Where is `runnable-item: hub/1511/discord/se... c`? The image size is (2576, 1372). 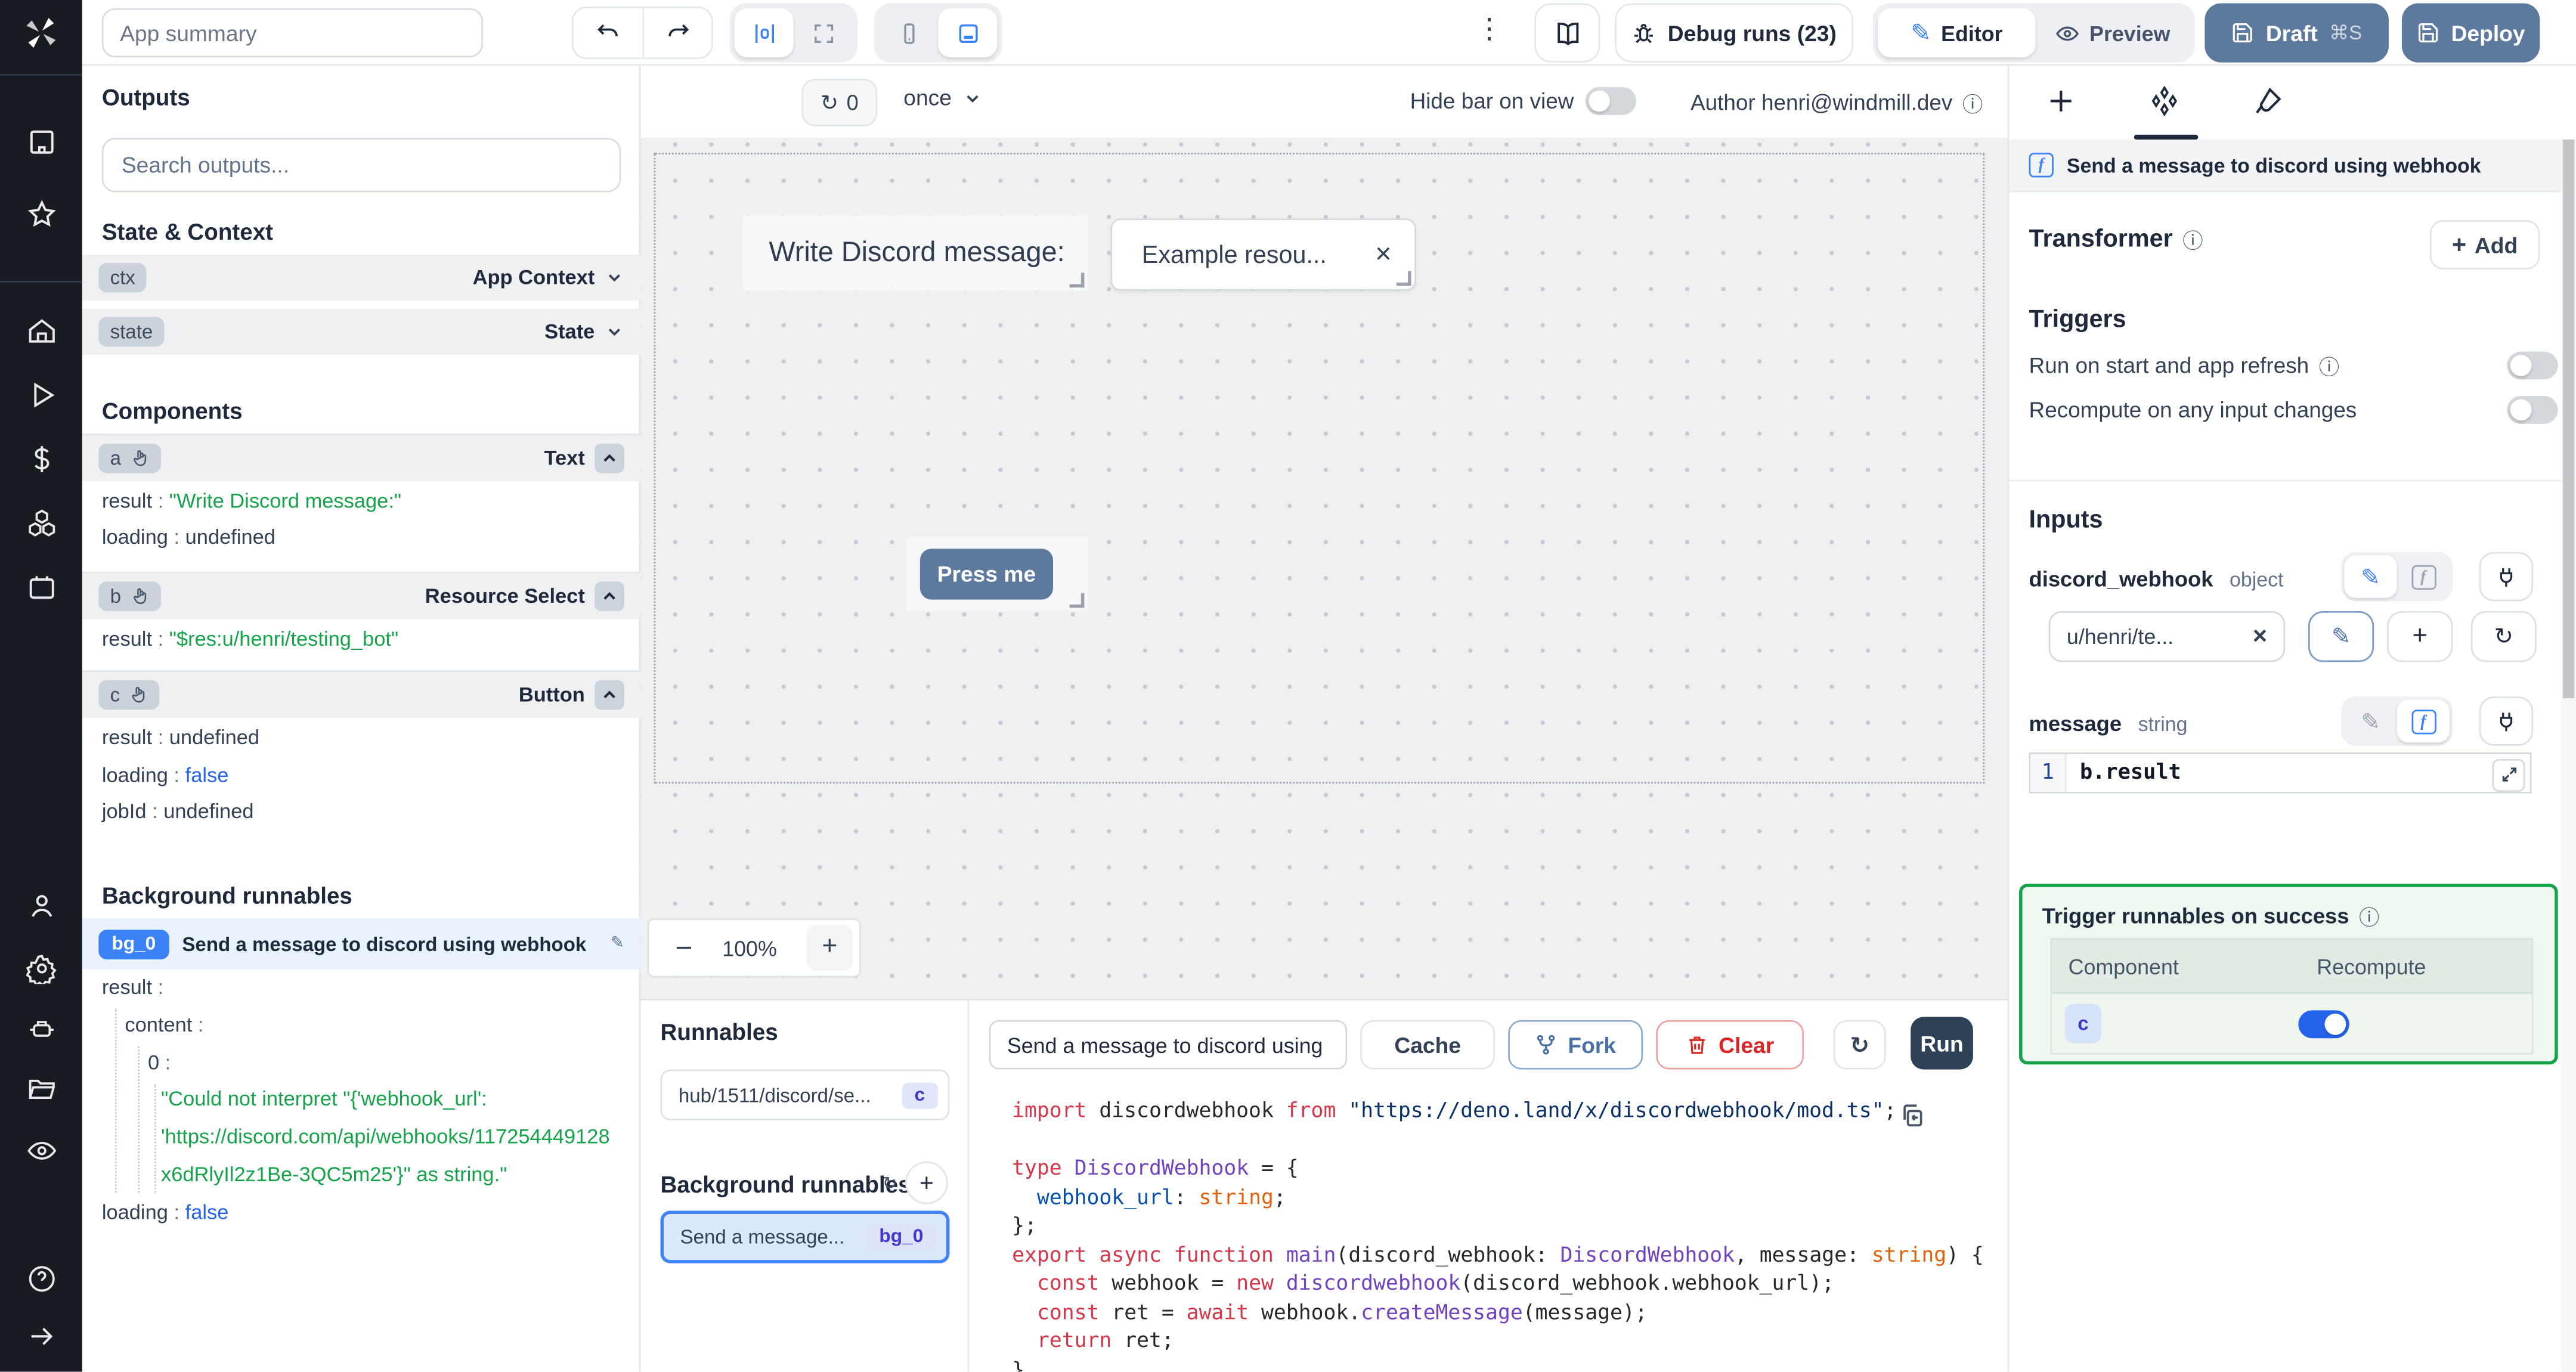
runnable-item: hub/1511/discord/se... c is located at coordinates (805, 1094).